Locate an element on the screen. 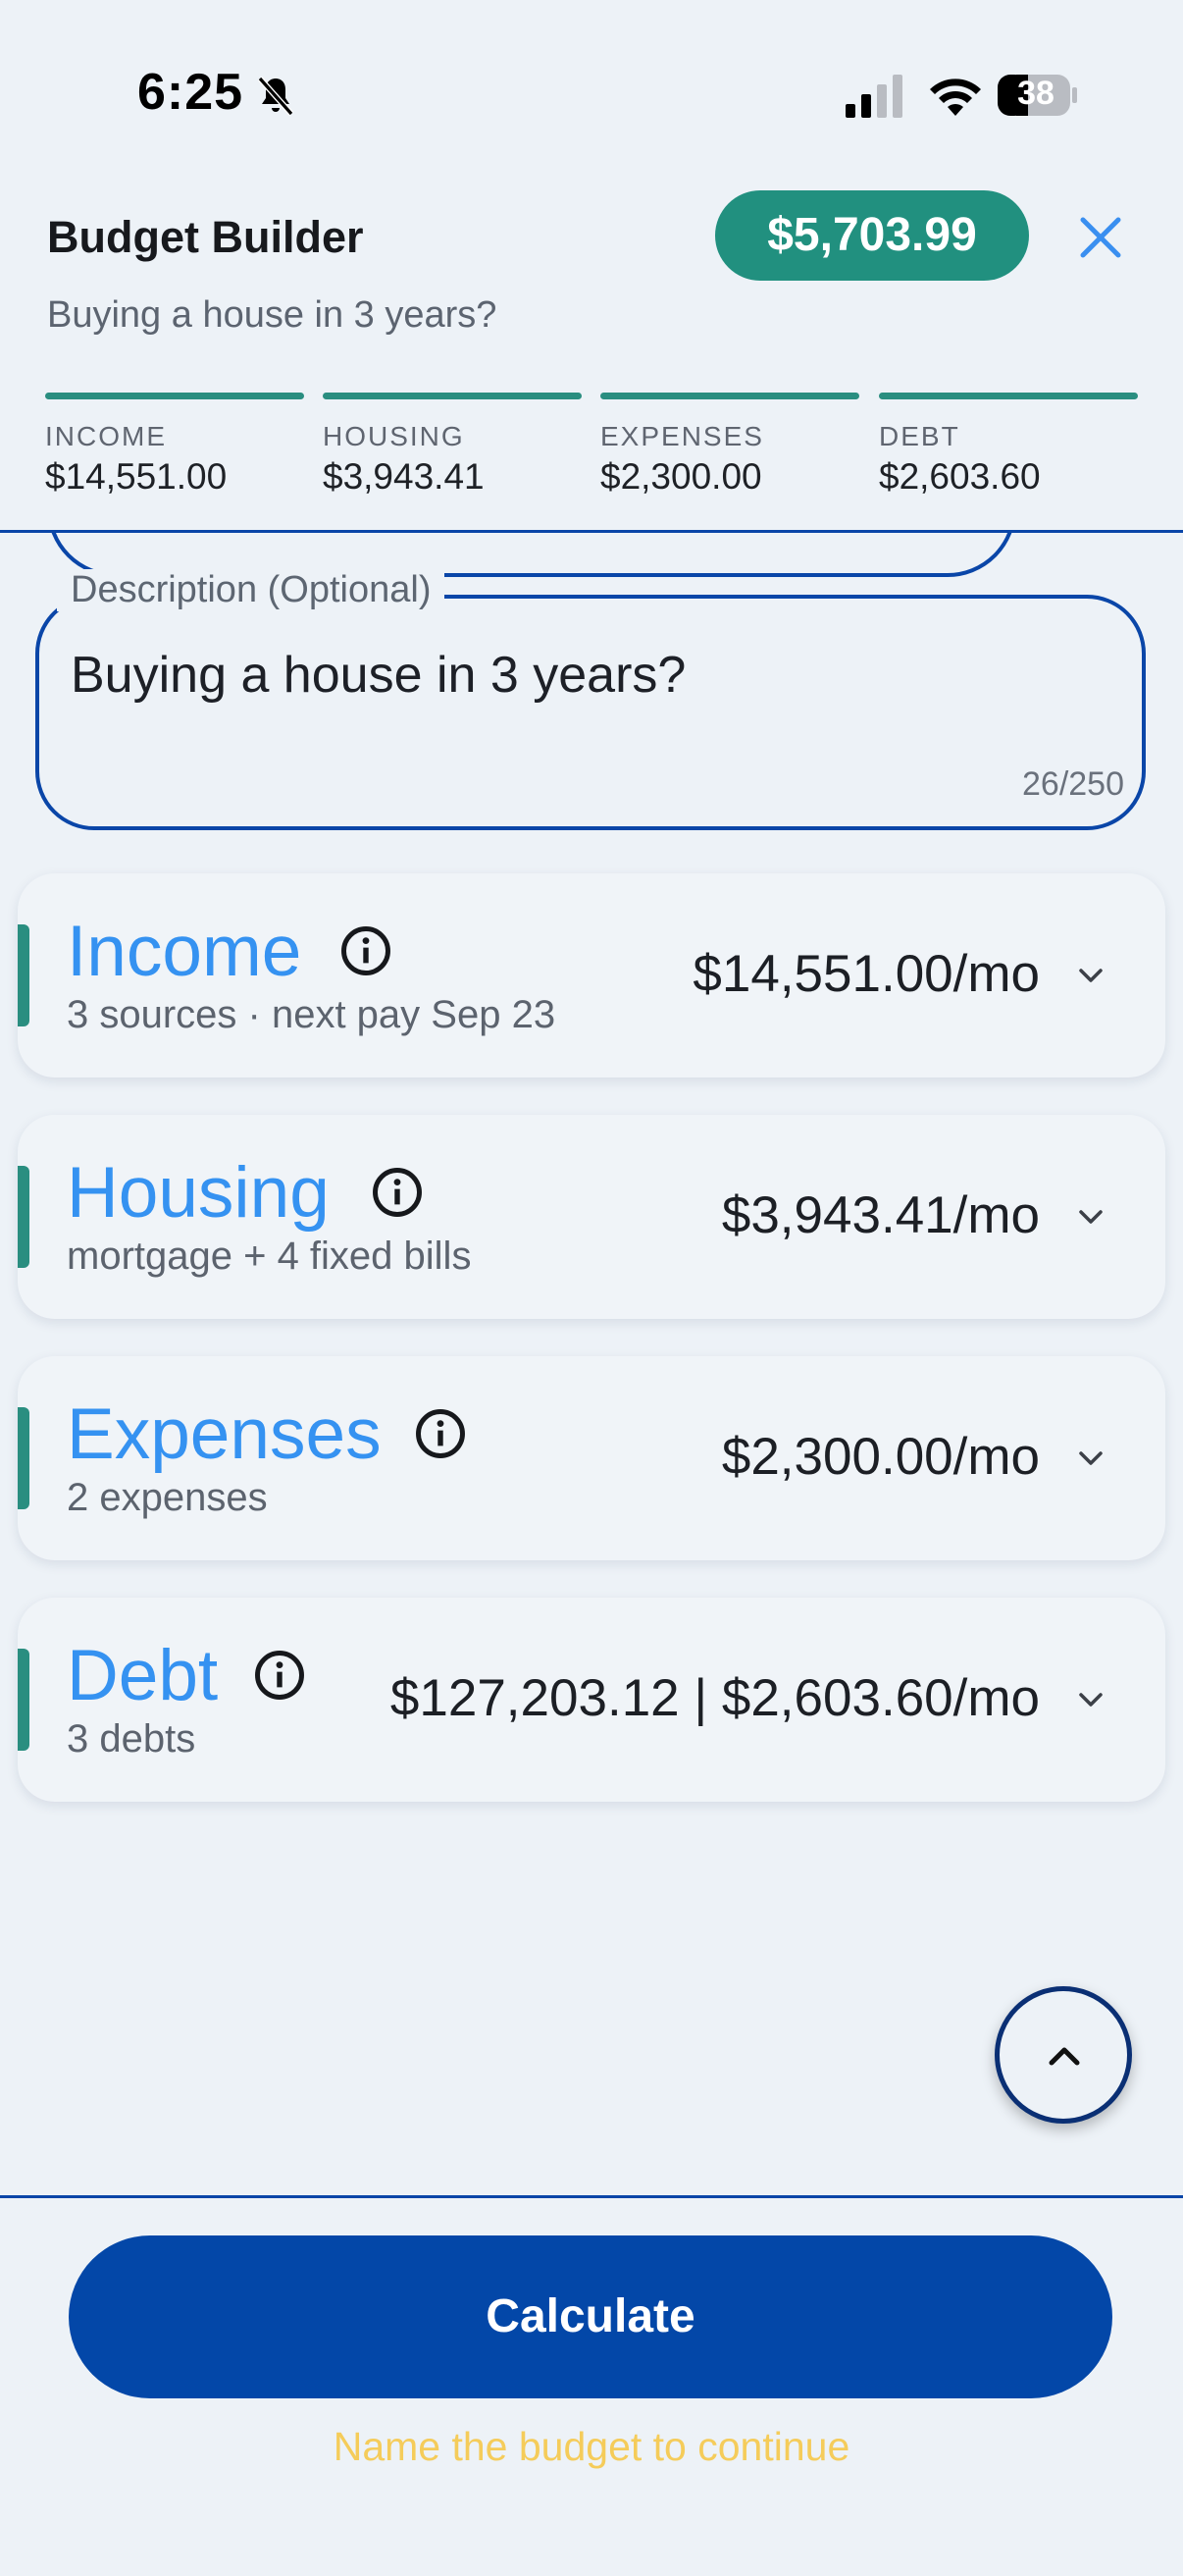  calculate-button: Calculate is located at coordinates (591, 2316).